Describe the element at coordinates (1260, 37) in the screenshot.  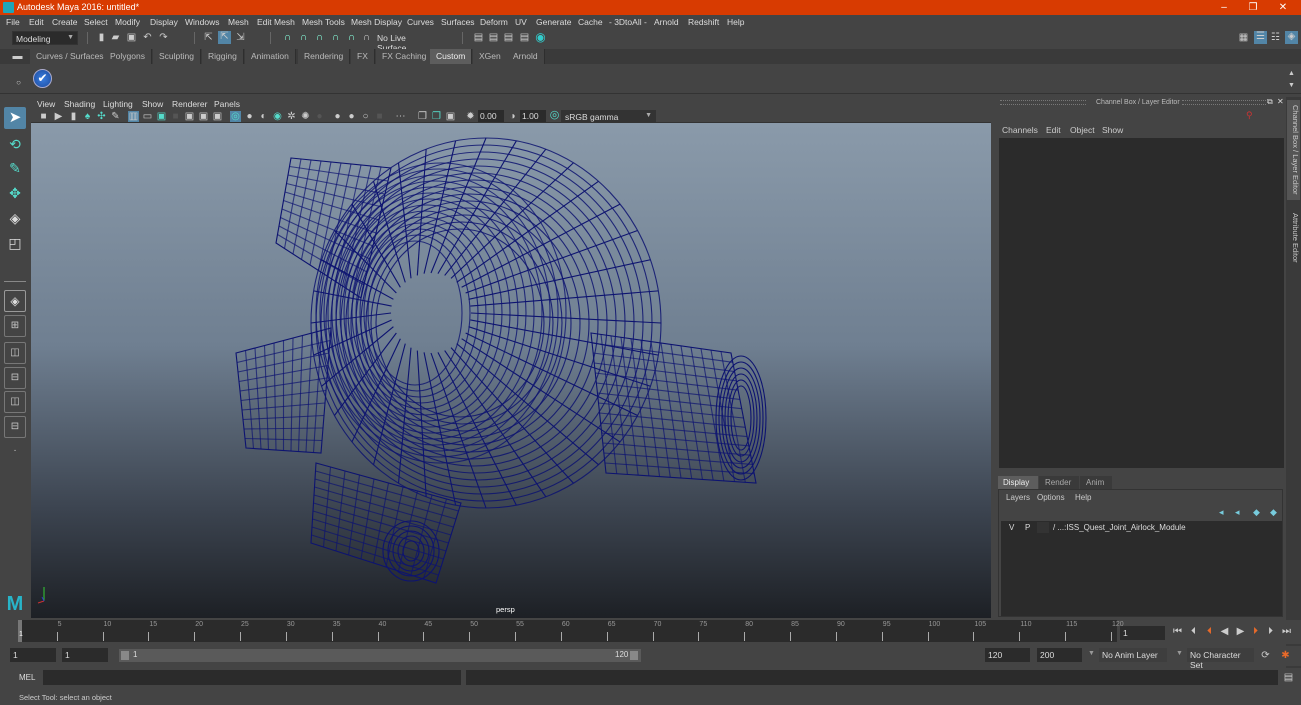
I see `attribute-editor-toggle-icon: ☰` at that location.